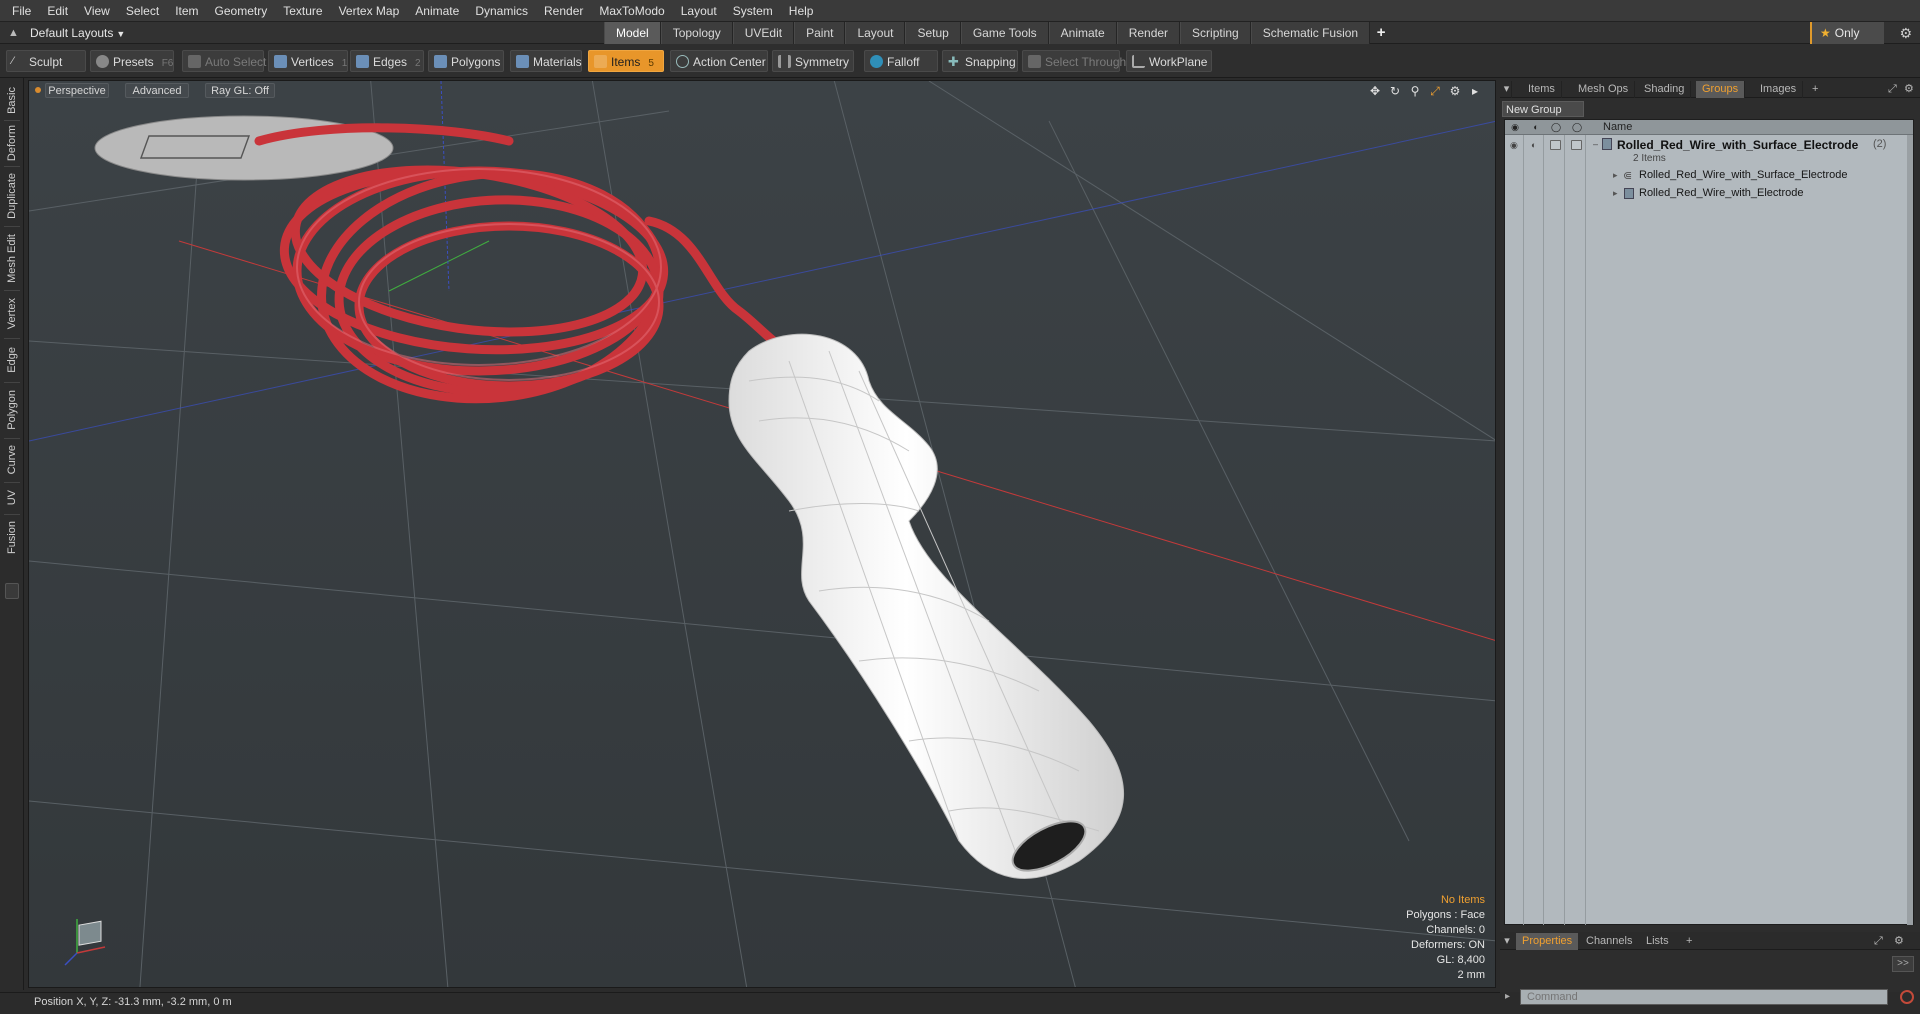 The width and height of the screenshot is (1920, 1014). What do you see at coordinates (1536, 127) in the screenshot?
I see `render-column-icon: ◐` at bounding box center [1536, 127].